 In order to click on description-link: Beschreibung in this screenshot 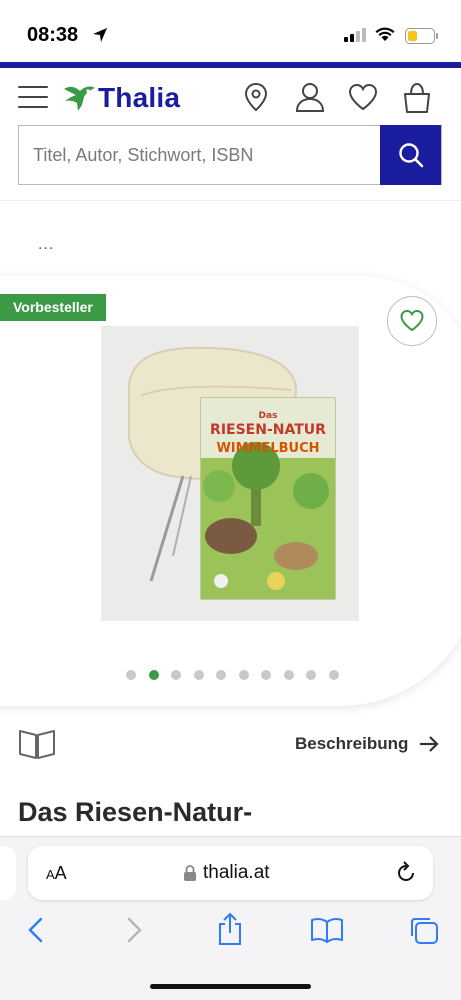, I will do `click(367, 744)`.